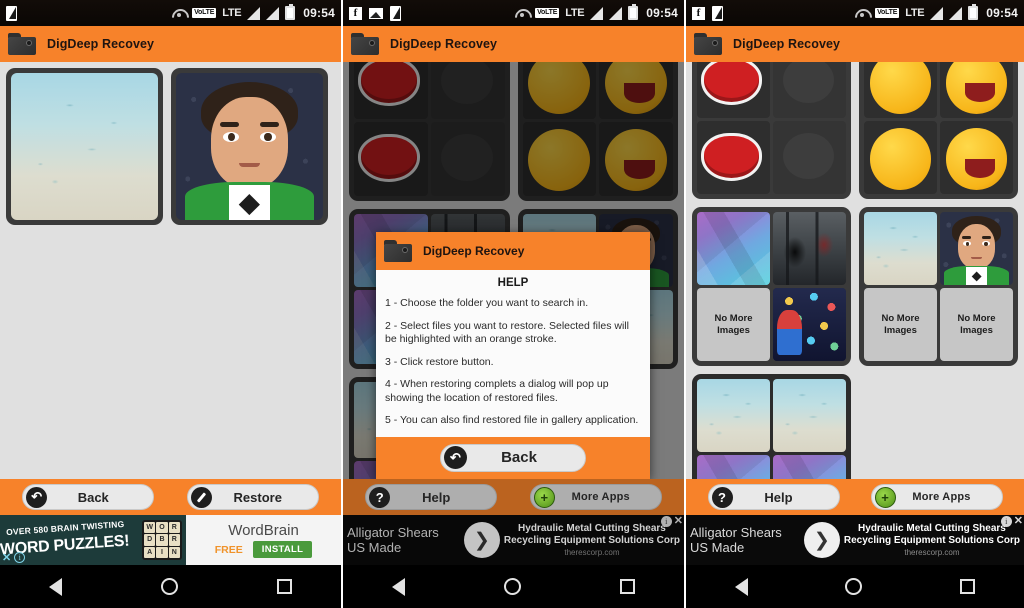 The height and width of the screenshot is (608, 1024). I want to click on game-photo, so click(809, 324).